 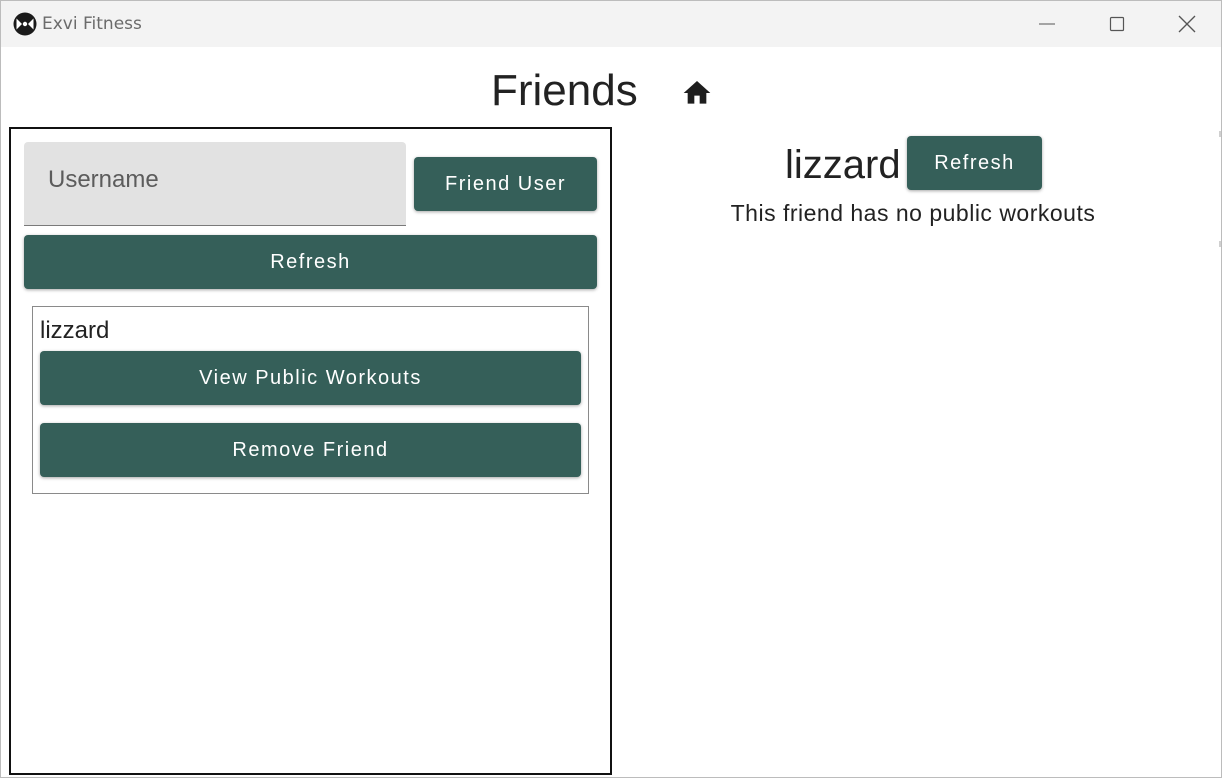 What do you see at coordinates (92, 24) in the screenshot?
I see `window-title: Exvi Fitness` at bounding box center [92, 24].